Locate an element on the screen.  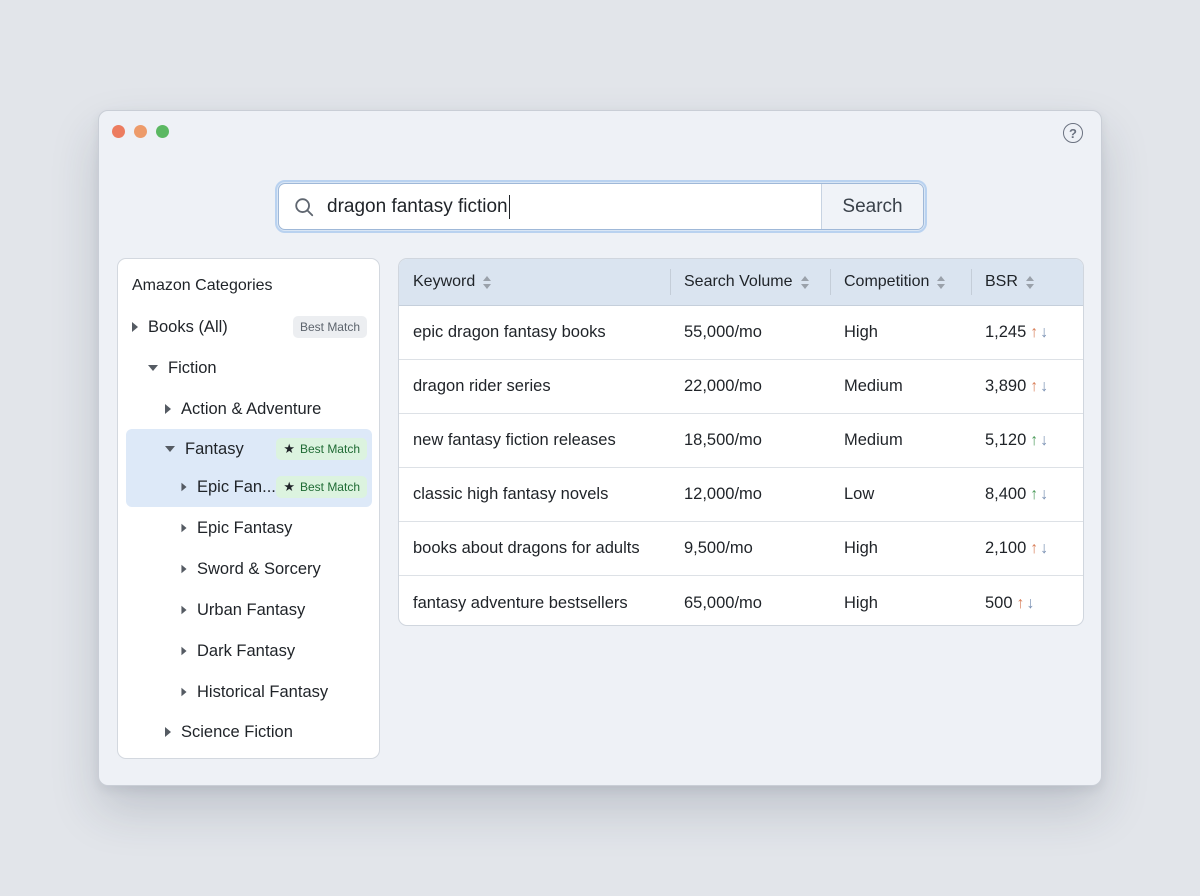
column-header-competition: Competition is located at coordinates (900, 282).